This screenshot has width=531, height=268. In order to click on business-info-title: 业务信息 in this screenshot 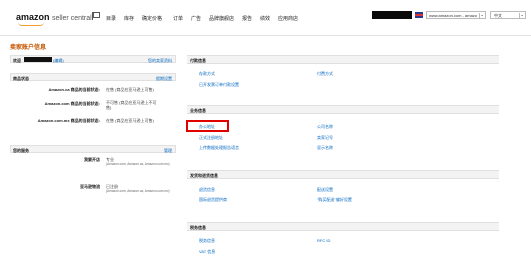, I will do `click(198, 110)`.